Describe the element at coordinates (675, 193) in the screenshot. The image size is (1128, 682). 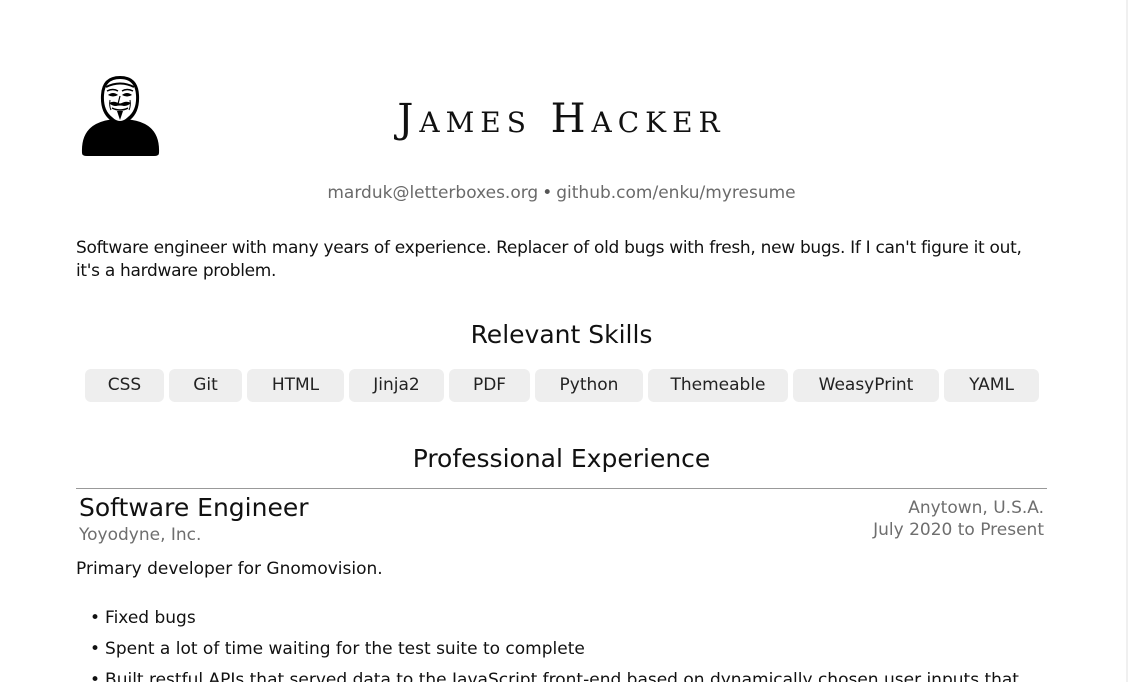
I see `website-link: github.com/enku/myresume` at that location.